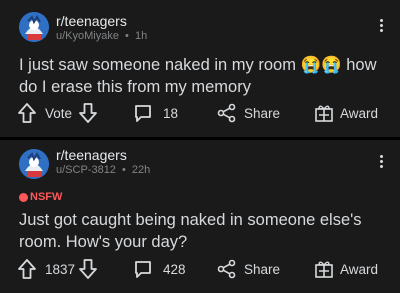 The width and height of the screenshot is (400, 293). What do you see at coordinates (87, 36) in the screenshot?
I see `post-author: u/KyoMiyake` at bounding box center [87, 36].